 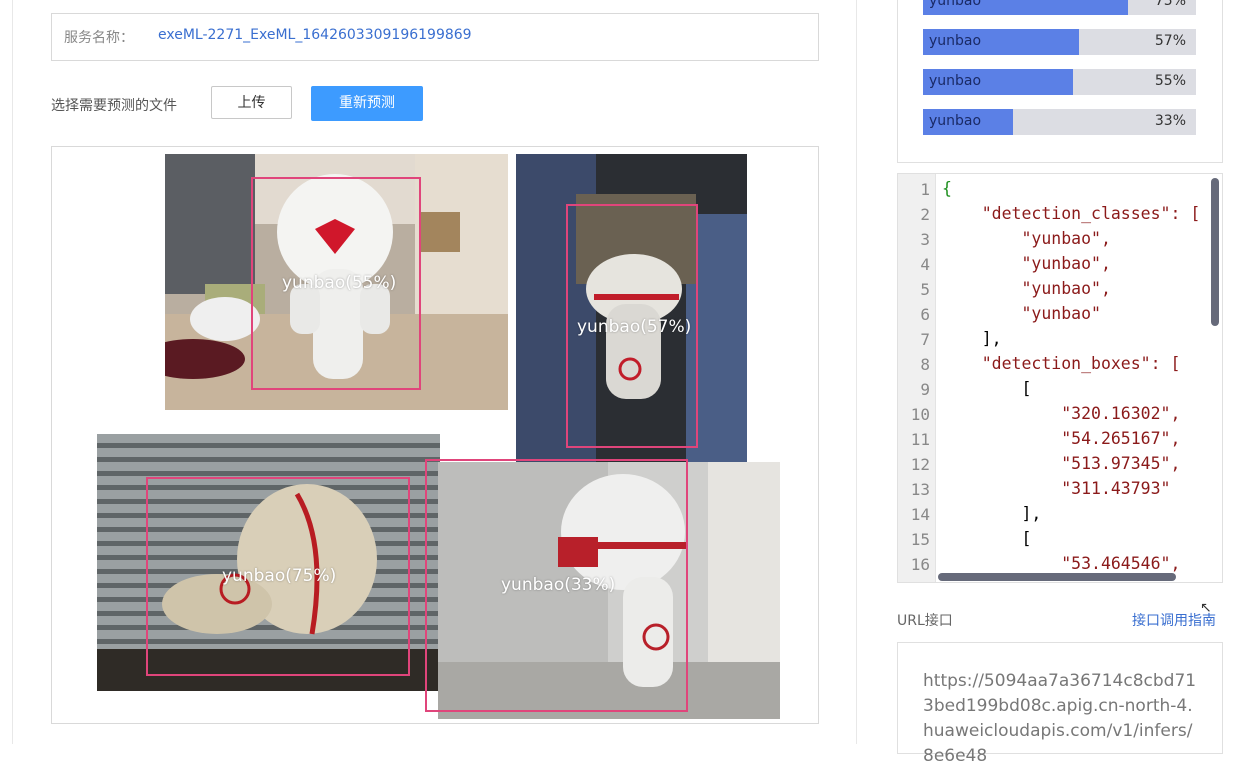 What do you see at coordinates (1206, 608) in the screenshot?
I see `mouse-cursor-icon: ↖` at bounding box center [1206, 608].